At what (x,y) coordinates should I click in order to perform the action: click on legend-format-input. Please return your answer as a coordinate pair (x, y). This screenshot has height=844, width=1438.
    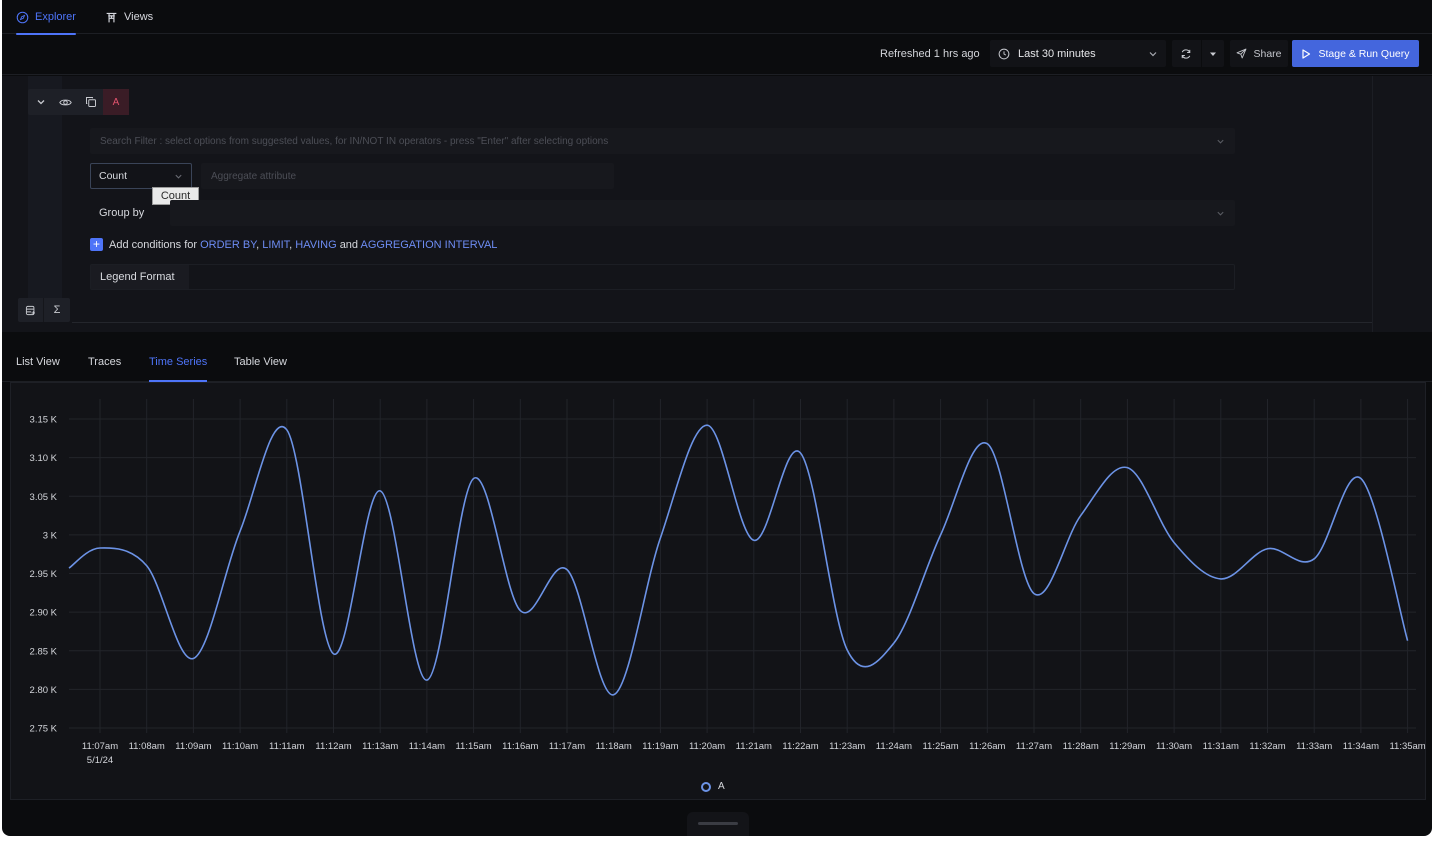
    Looking at the image, I should click on (711, 277).